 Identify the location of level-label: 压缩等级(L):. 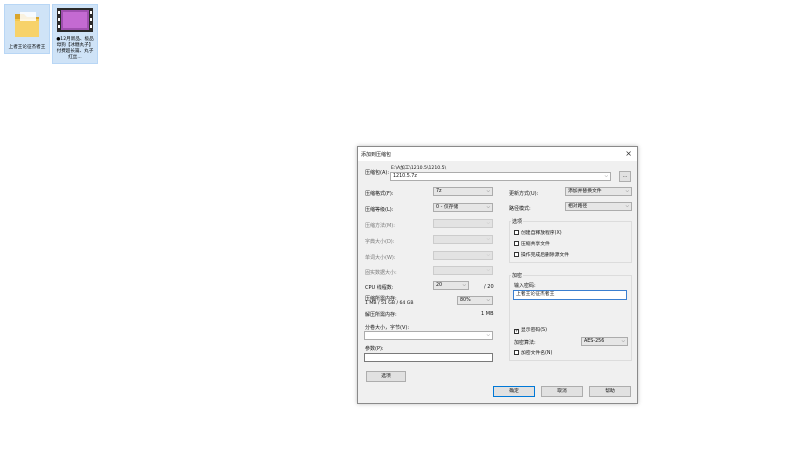
(379, 210).